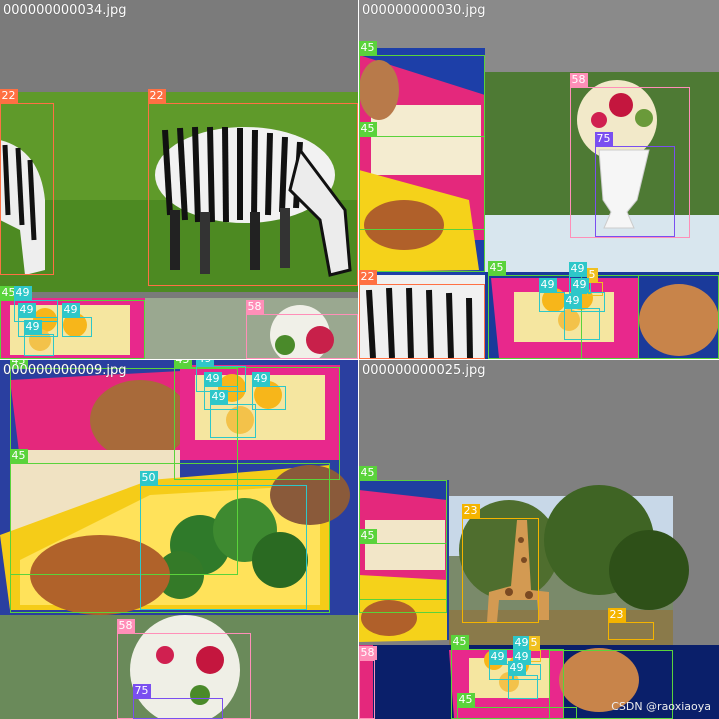  I want to click on zebra-box-left: 22, so click(27, 182).